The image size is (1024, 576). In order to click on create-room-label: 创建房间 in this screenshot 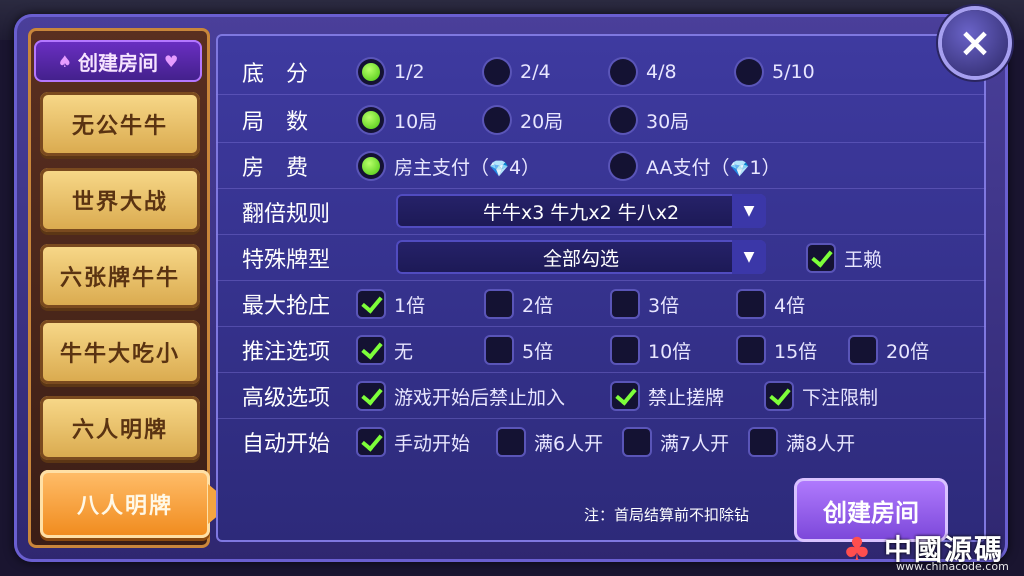, I will do `click(871, 512)`.